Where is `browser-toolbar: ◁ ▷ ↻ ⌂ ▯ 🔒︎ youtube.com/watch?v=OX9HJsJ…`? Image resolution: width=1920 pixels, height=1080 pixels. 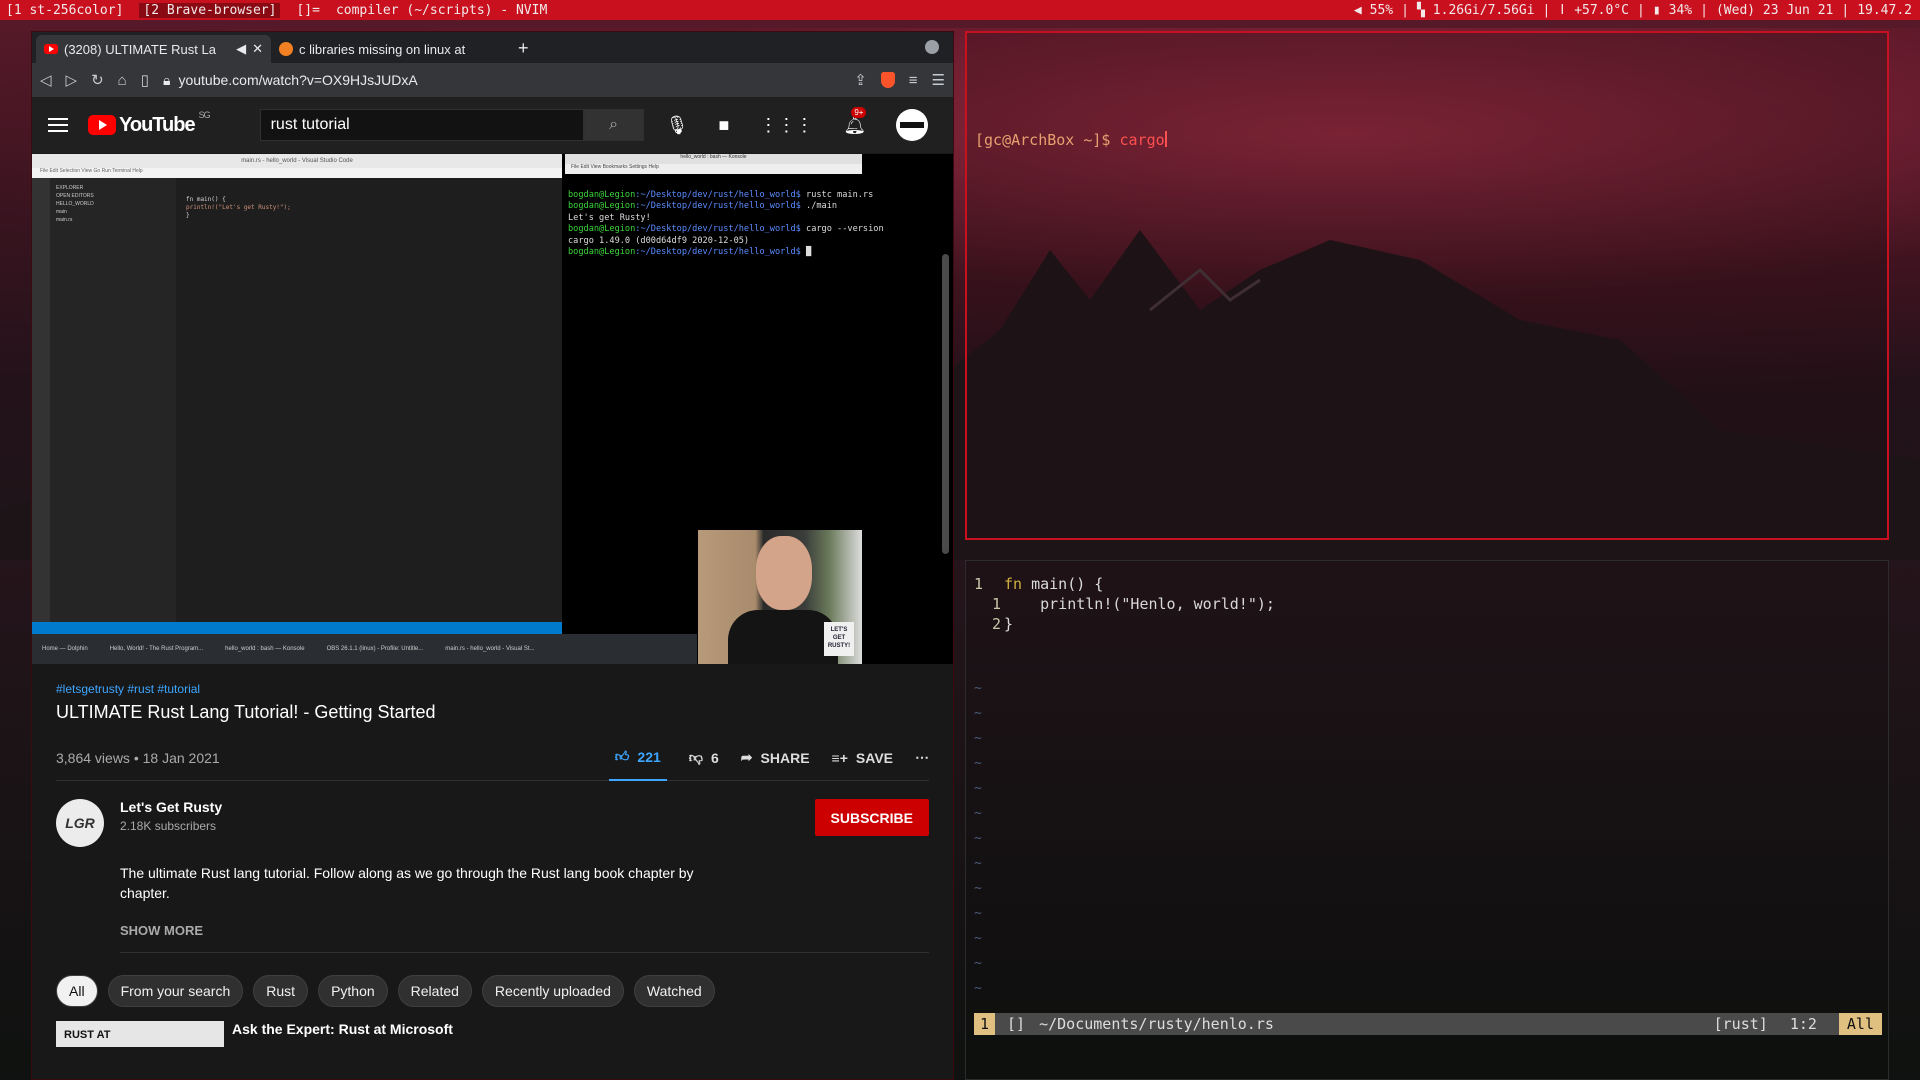
browser-toolbar: ◁ ▷ ↻ ⌂ ▯ 🔒︎ youtube.com/watch?v=OX9HJsJ… is located at coordinates (492, 80).